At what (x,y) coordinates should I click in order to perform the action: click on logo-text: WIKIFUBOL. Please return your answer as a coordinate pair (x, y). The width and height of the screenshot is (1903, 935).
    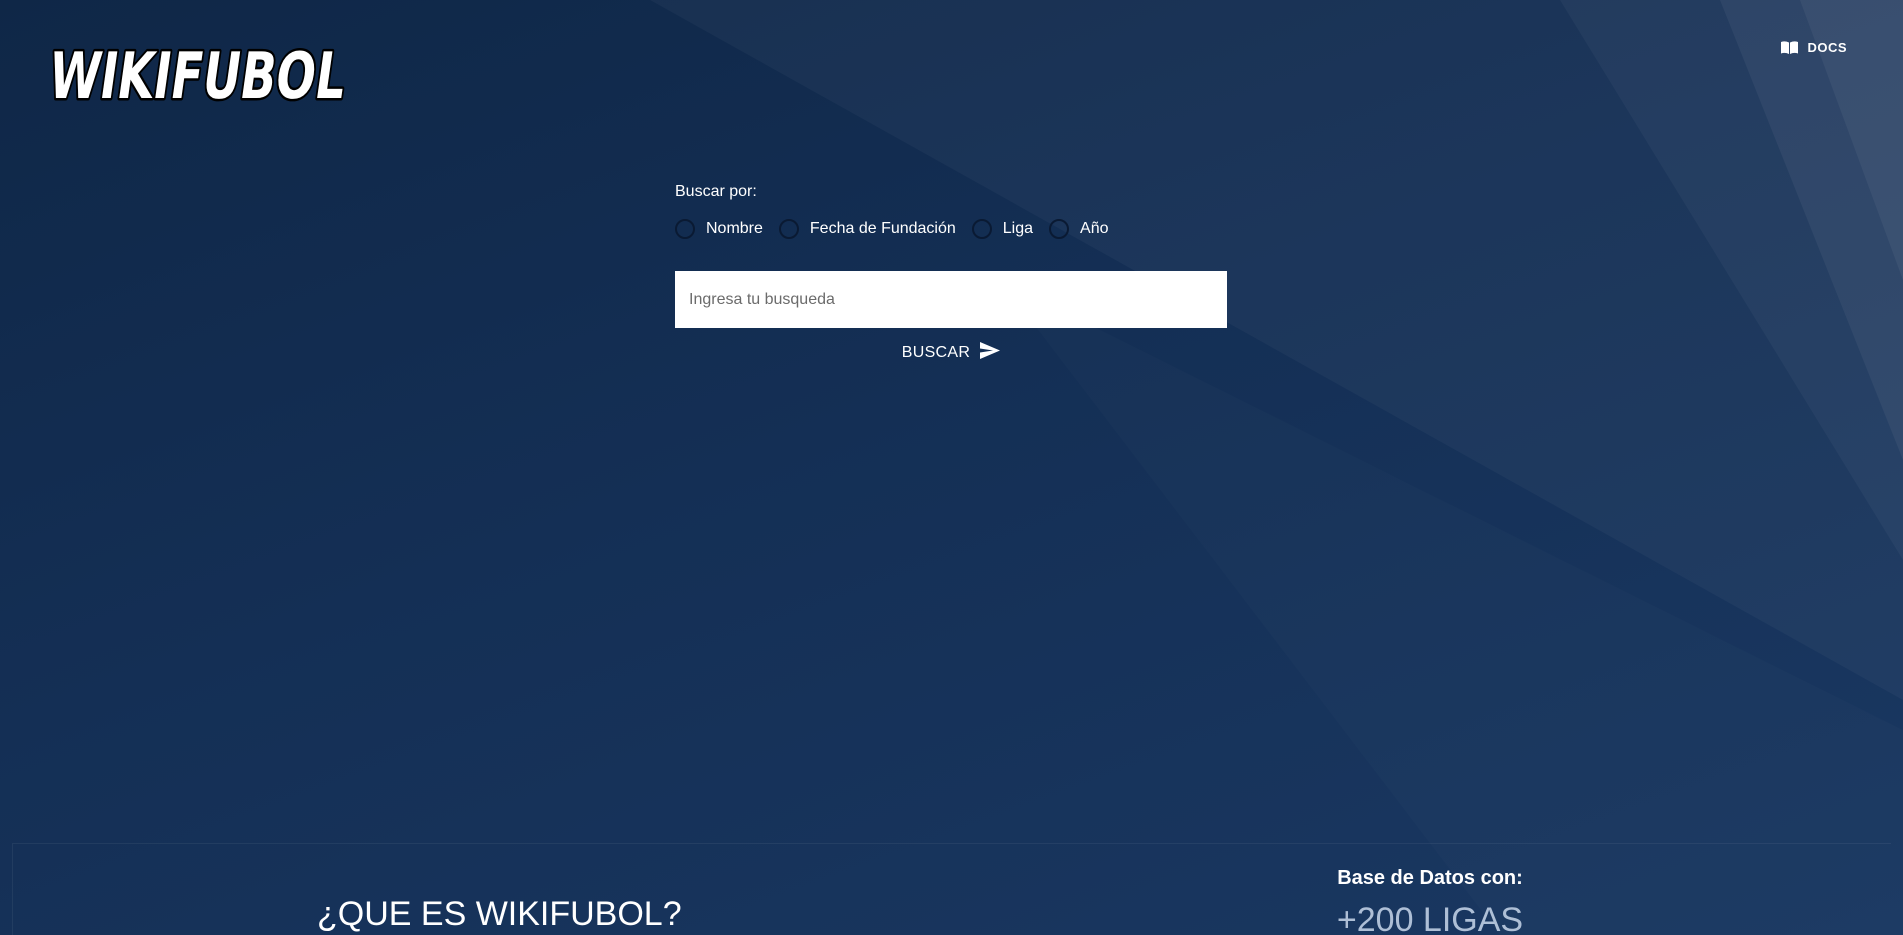
    Looking at the image, I should click on (197, 74).